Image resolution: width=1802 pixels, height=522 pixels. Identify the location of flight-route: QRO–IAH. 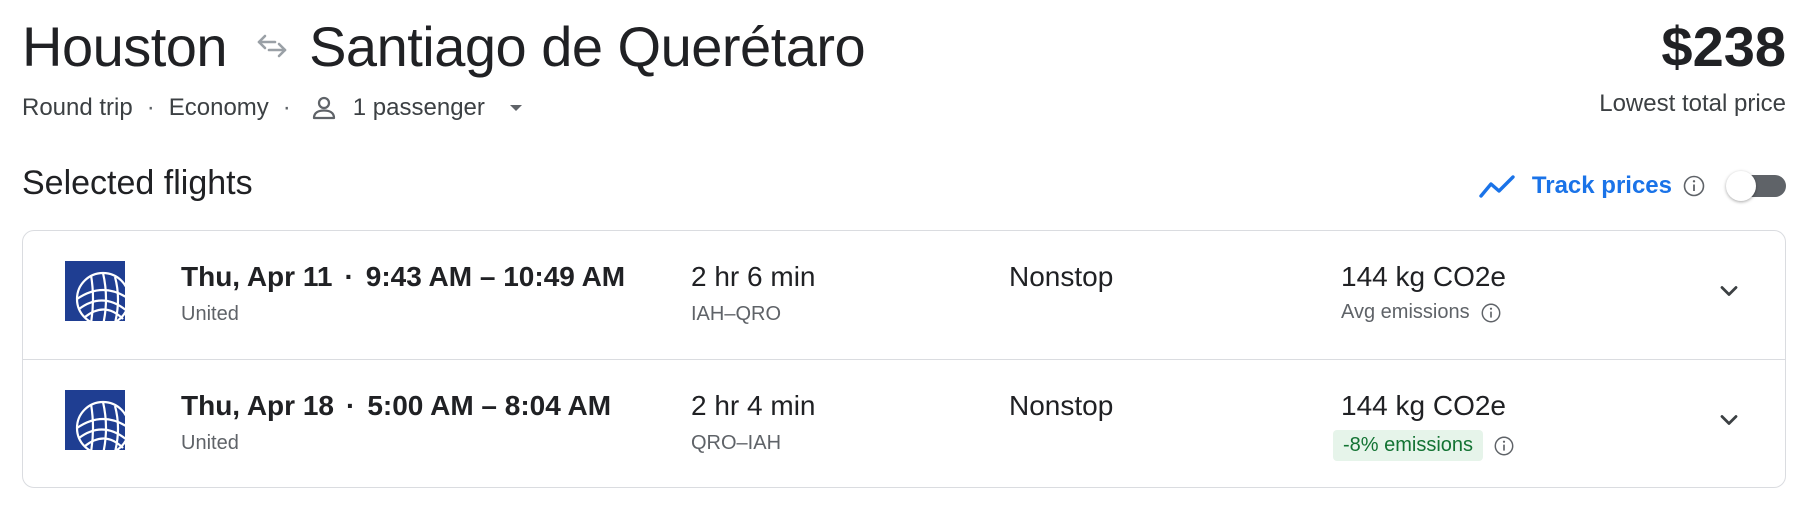
(736, 443).